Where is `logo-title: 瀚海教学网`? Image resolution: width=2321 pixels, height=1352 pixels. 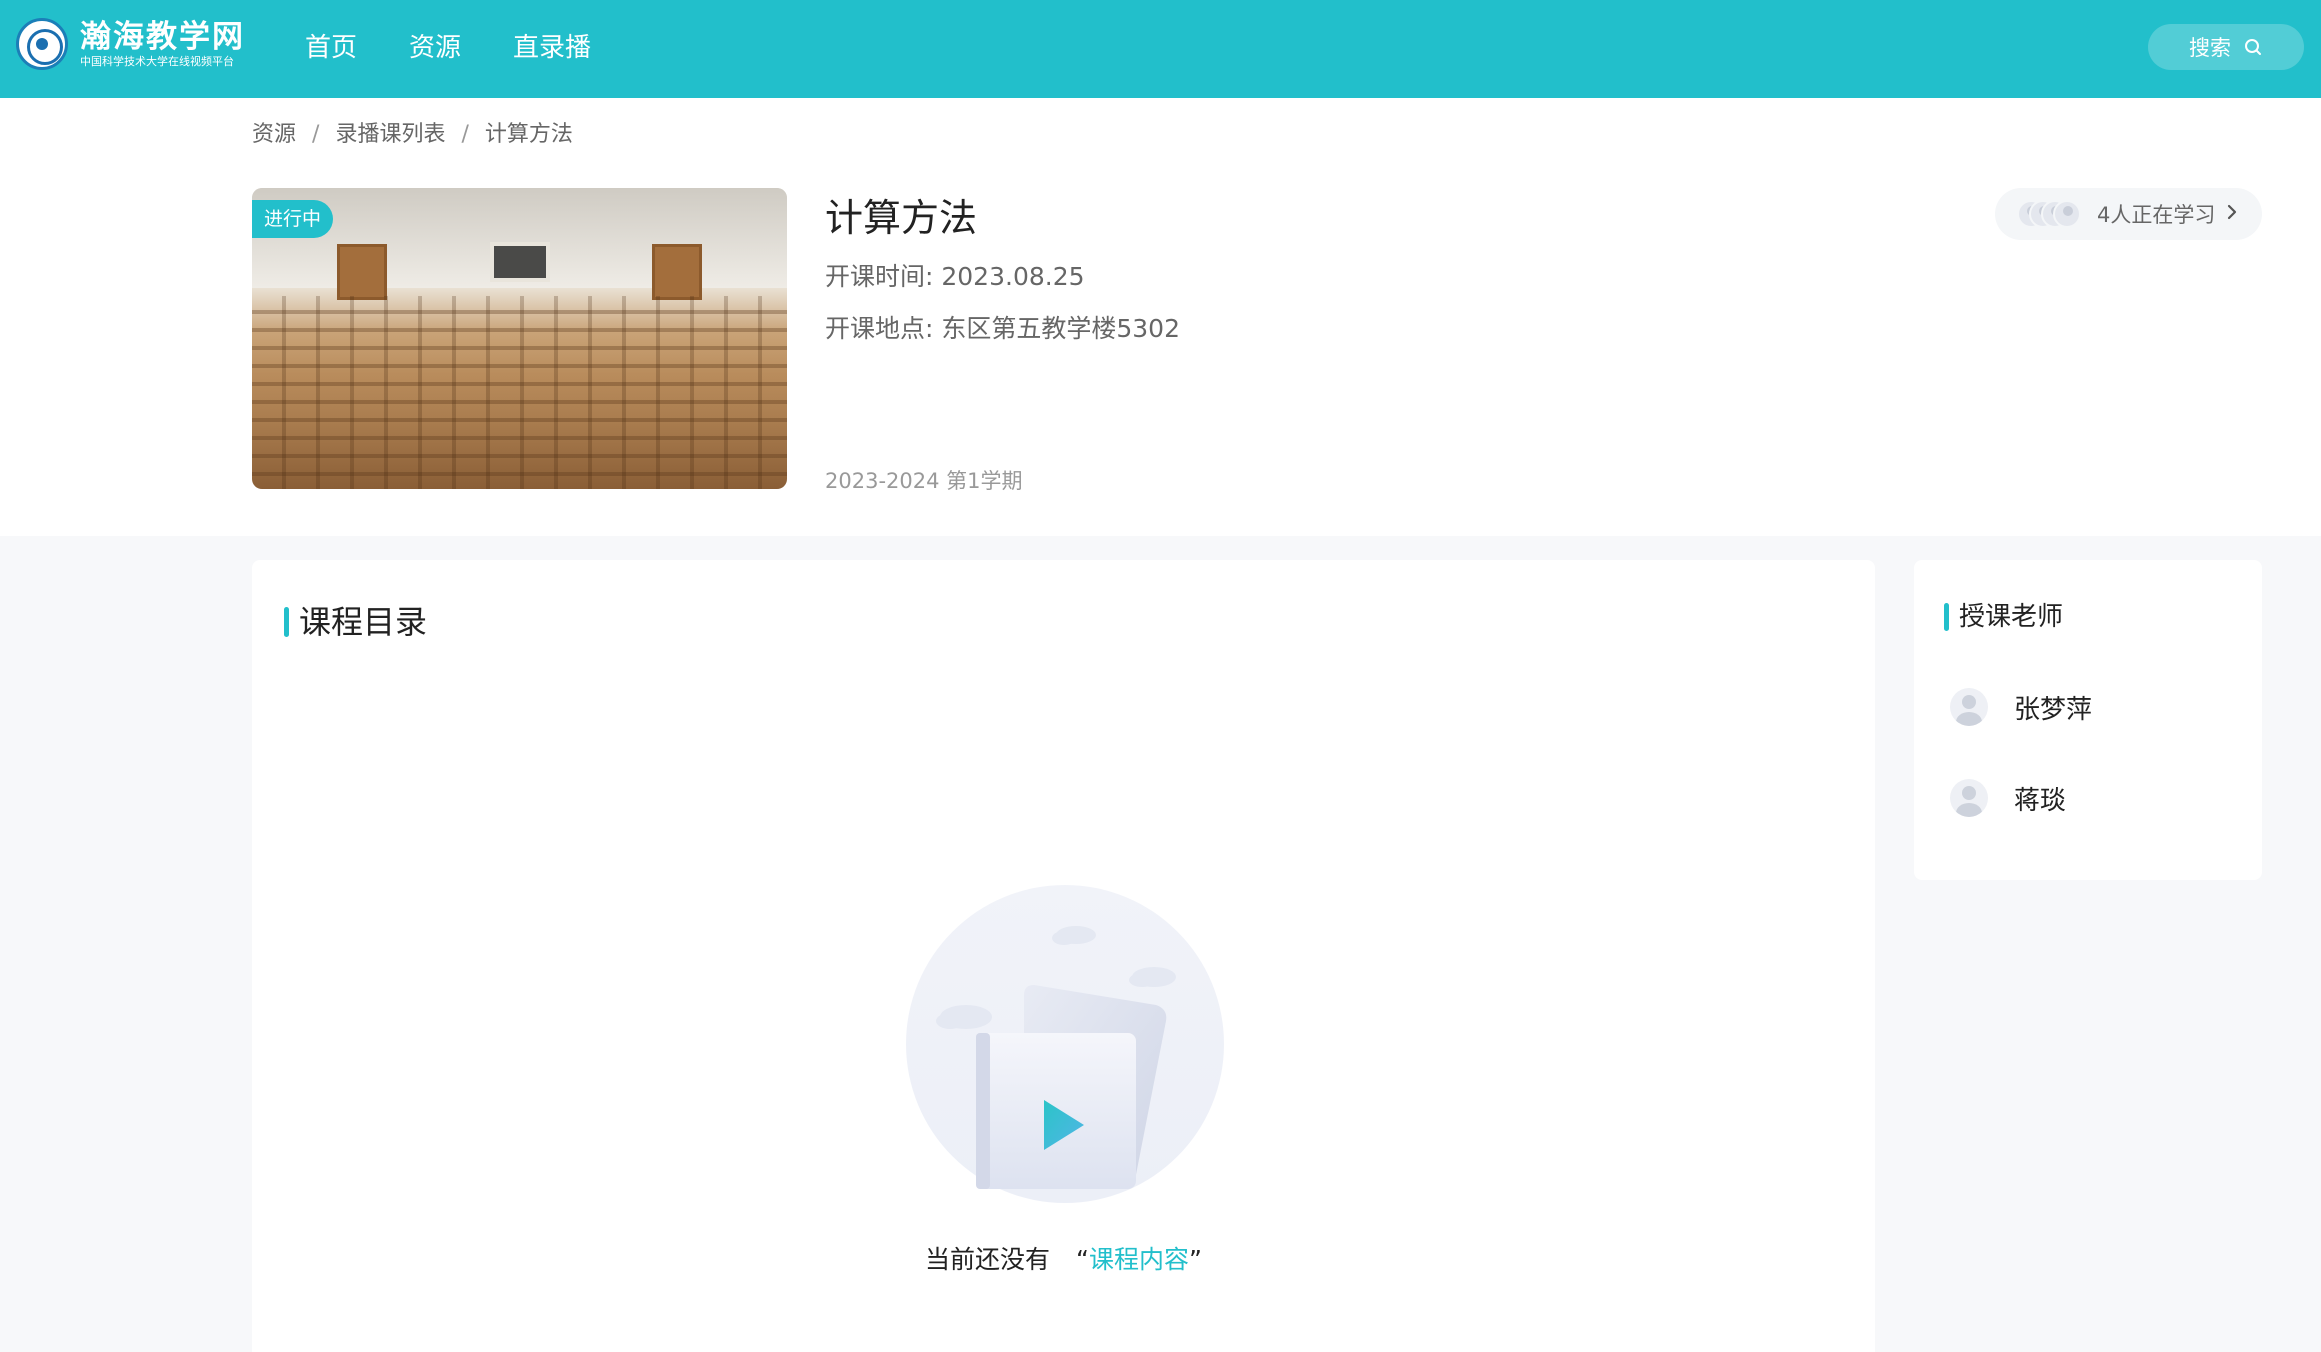
logo-title: 瀚海教学网 is located at coordinates (162, 37).